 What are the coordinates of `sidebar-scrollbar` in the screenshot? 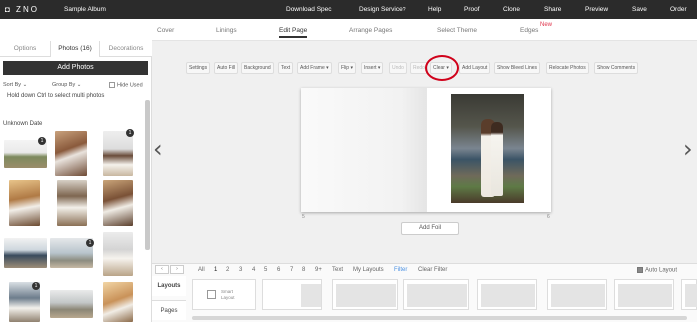 It's located at (147, 175).